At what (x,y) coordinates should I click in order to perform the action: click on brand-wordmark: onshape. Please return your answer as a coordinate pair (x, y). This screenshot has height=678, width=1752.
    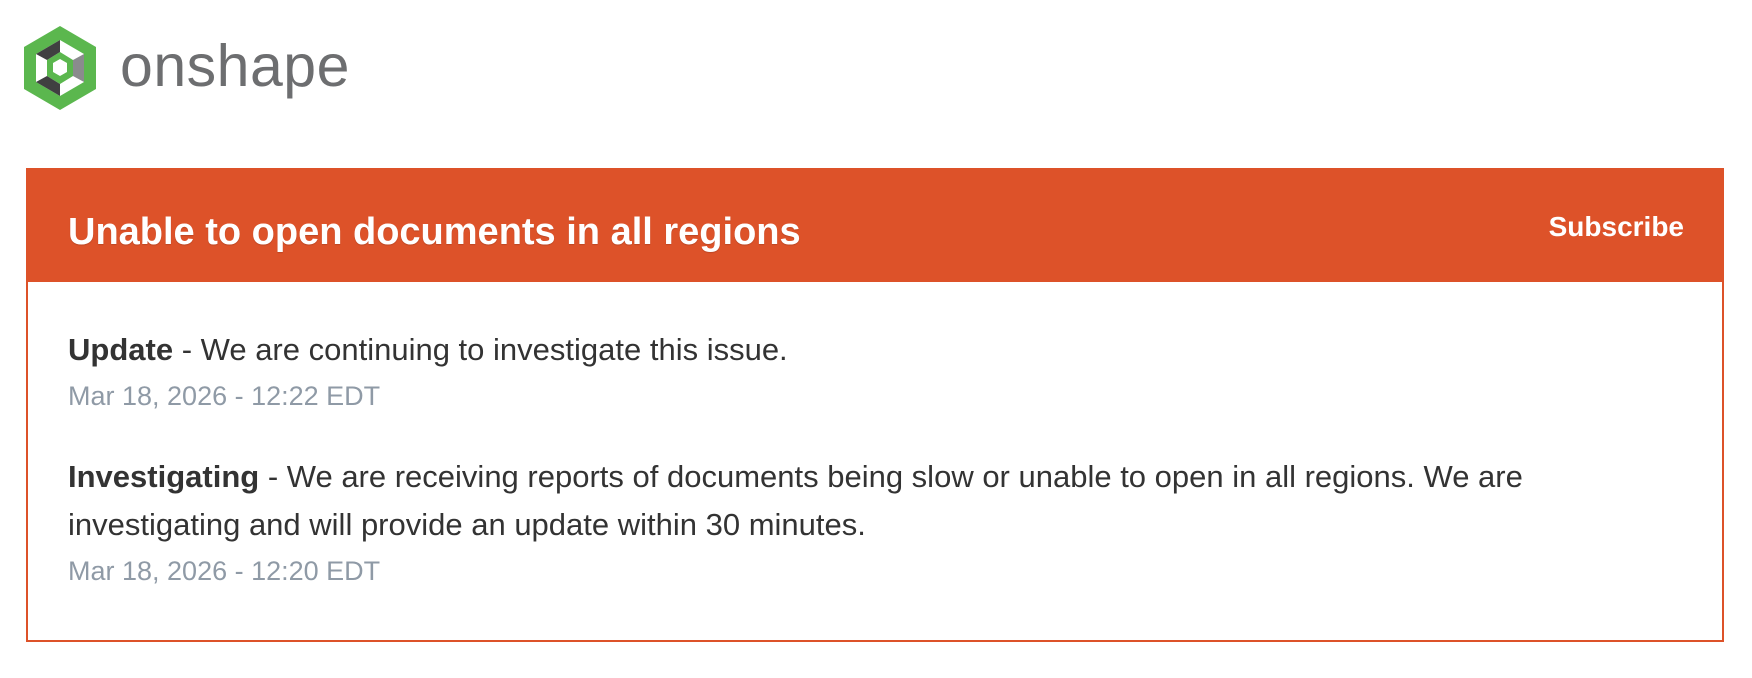
    Looking at the image, I should click on (235, 66).